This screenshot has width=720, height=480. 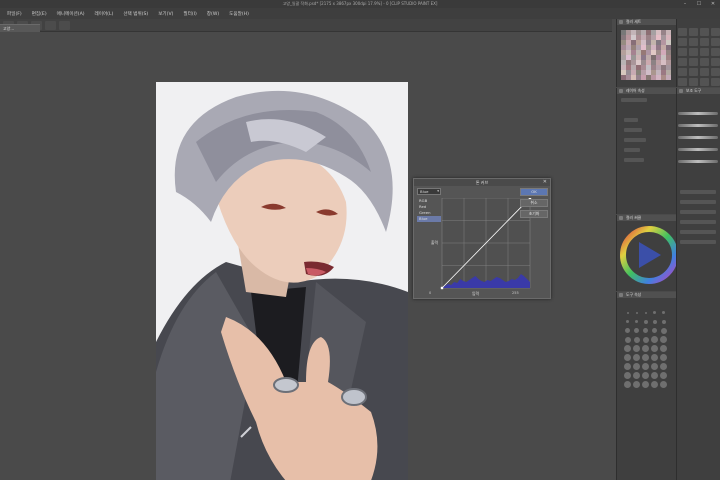 I want to click on channel-dropdown: Blue ▾, so click(x=429, y=191).